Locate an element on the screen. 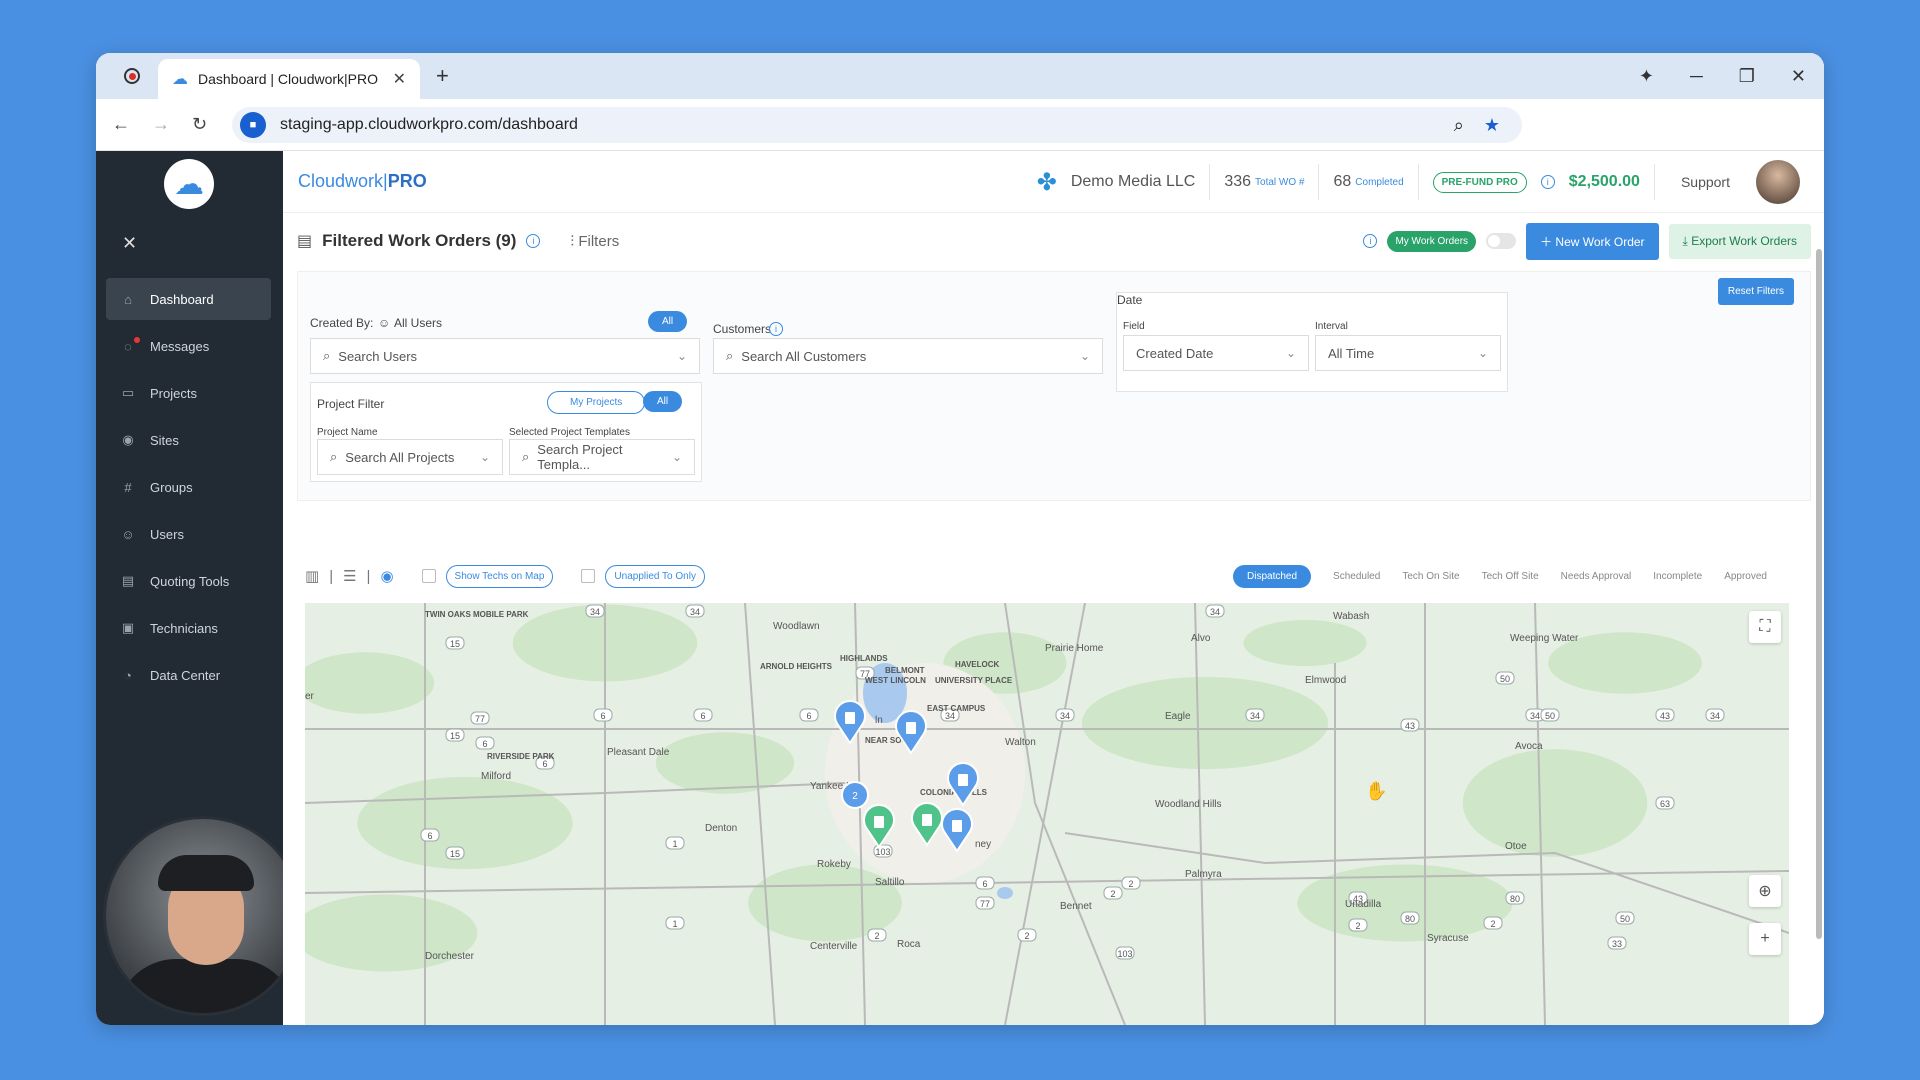 This screenshot has height=1080, width=1920. page-scrollbar is located at coordinates (1818, 632).